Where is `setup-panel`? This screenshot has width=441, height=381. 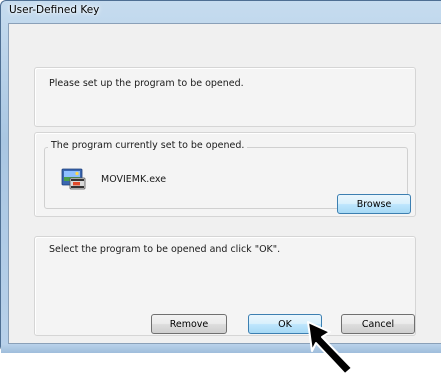
setup-panel is located at coordinates (225, 97).